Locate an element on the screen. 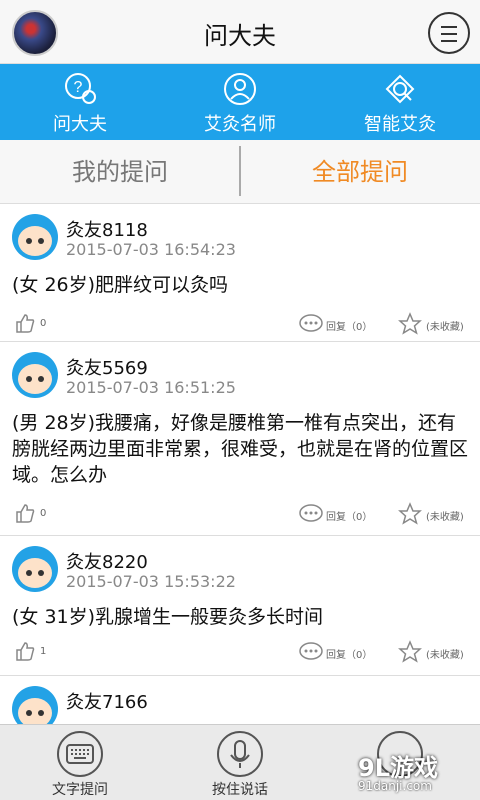  timestamp: 2015-07-03 16:54:23 is located at coordinates (151, 249).